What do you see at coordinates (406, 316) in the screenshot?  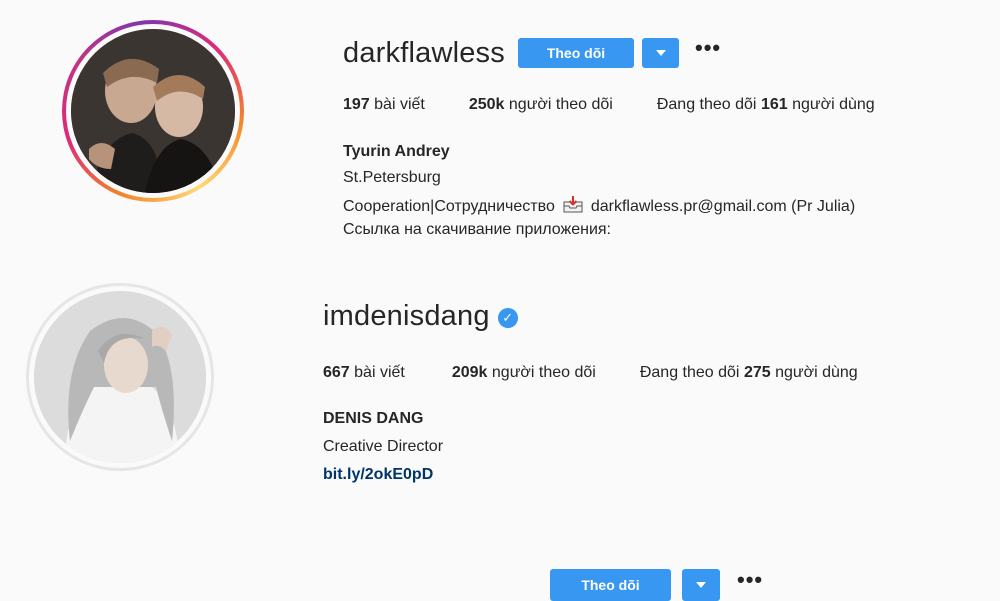 I see `username: imdenisdang` at bounding box center [406, 316].